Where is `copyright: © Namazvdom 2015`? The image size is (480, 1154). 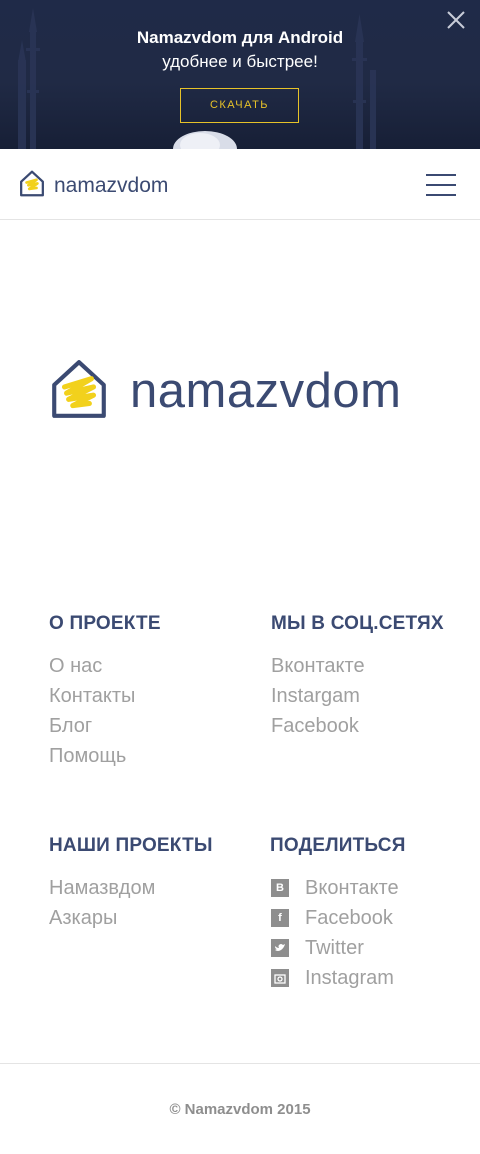
copyright: © Namazvdom 2015 is located at coordinates (240, 1109).